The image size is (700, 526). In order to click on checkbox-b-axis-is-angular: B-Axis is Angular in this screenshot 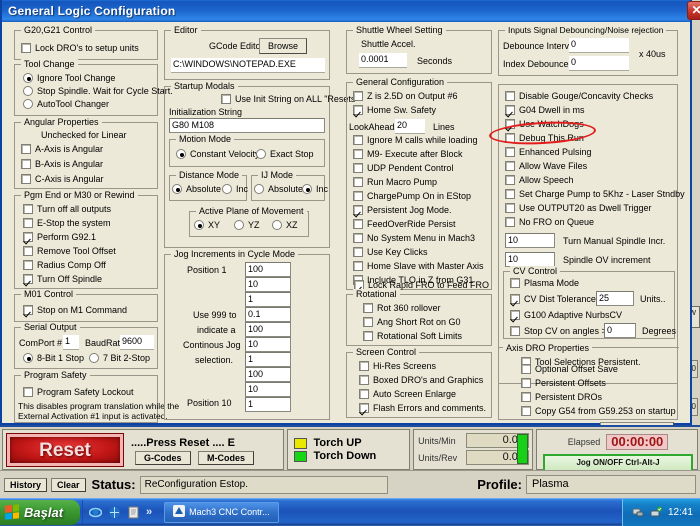, I will do `click(62, 164)`.